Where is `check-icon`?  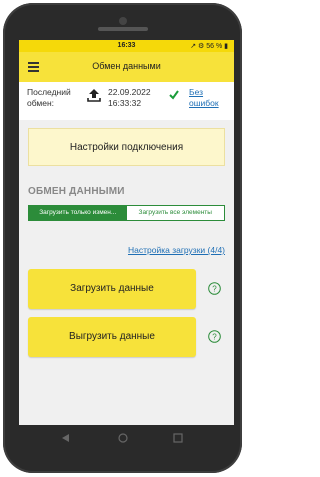 check-icon is located at coordinates (174, 95).